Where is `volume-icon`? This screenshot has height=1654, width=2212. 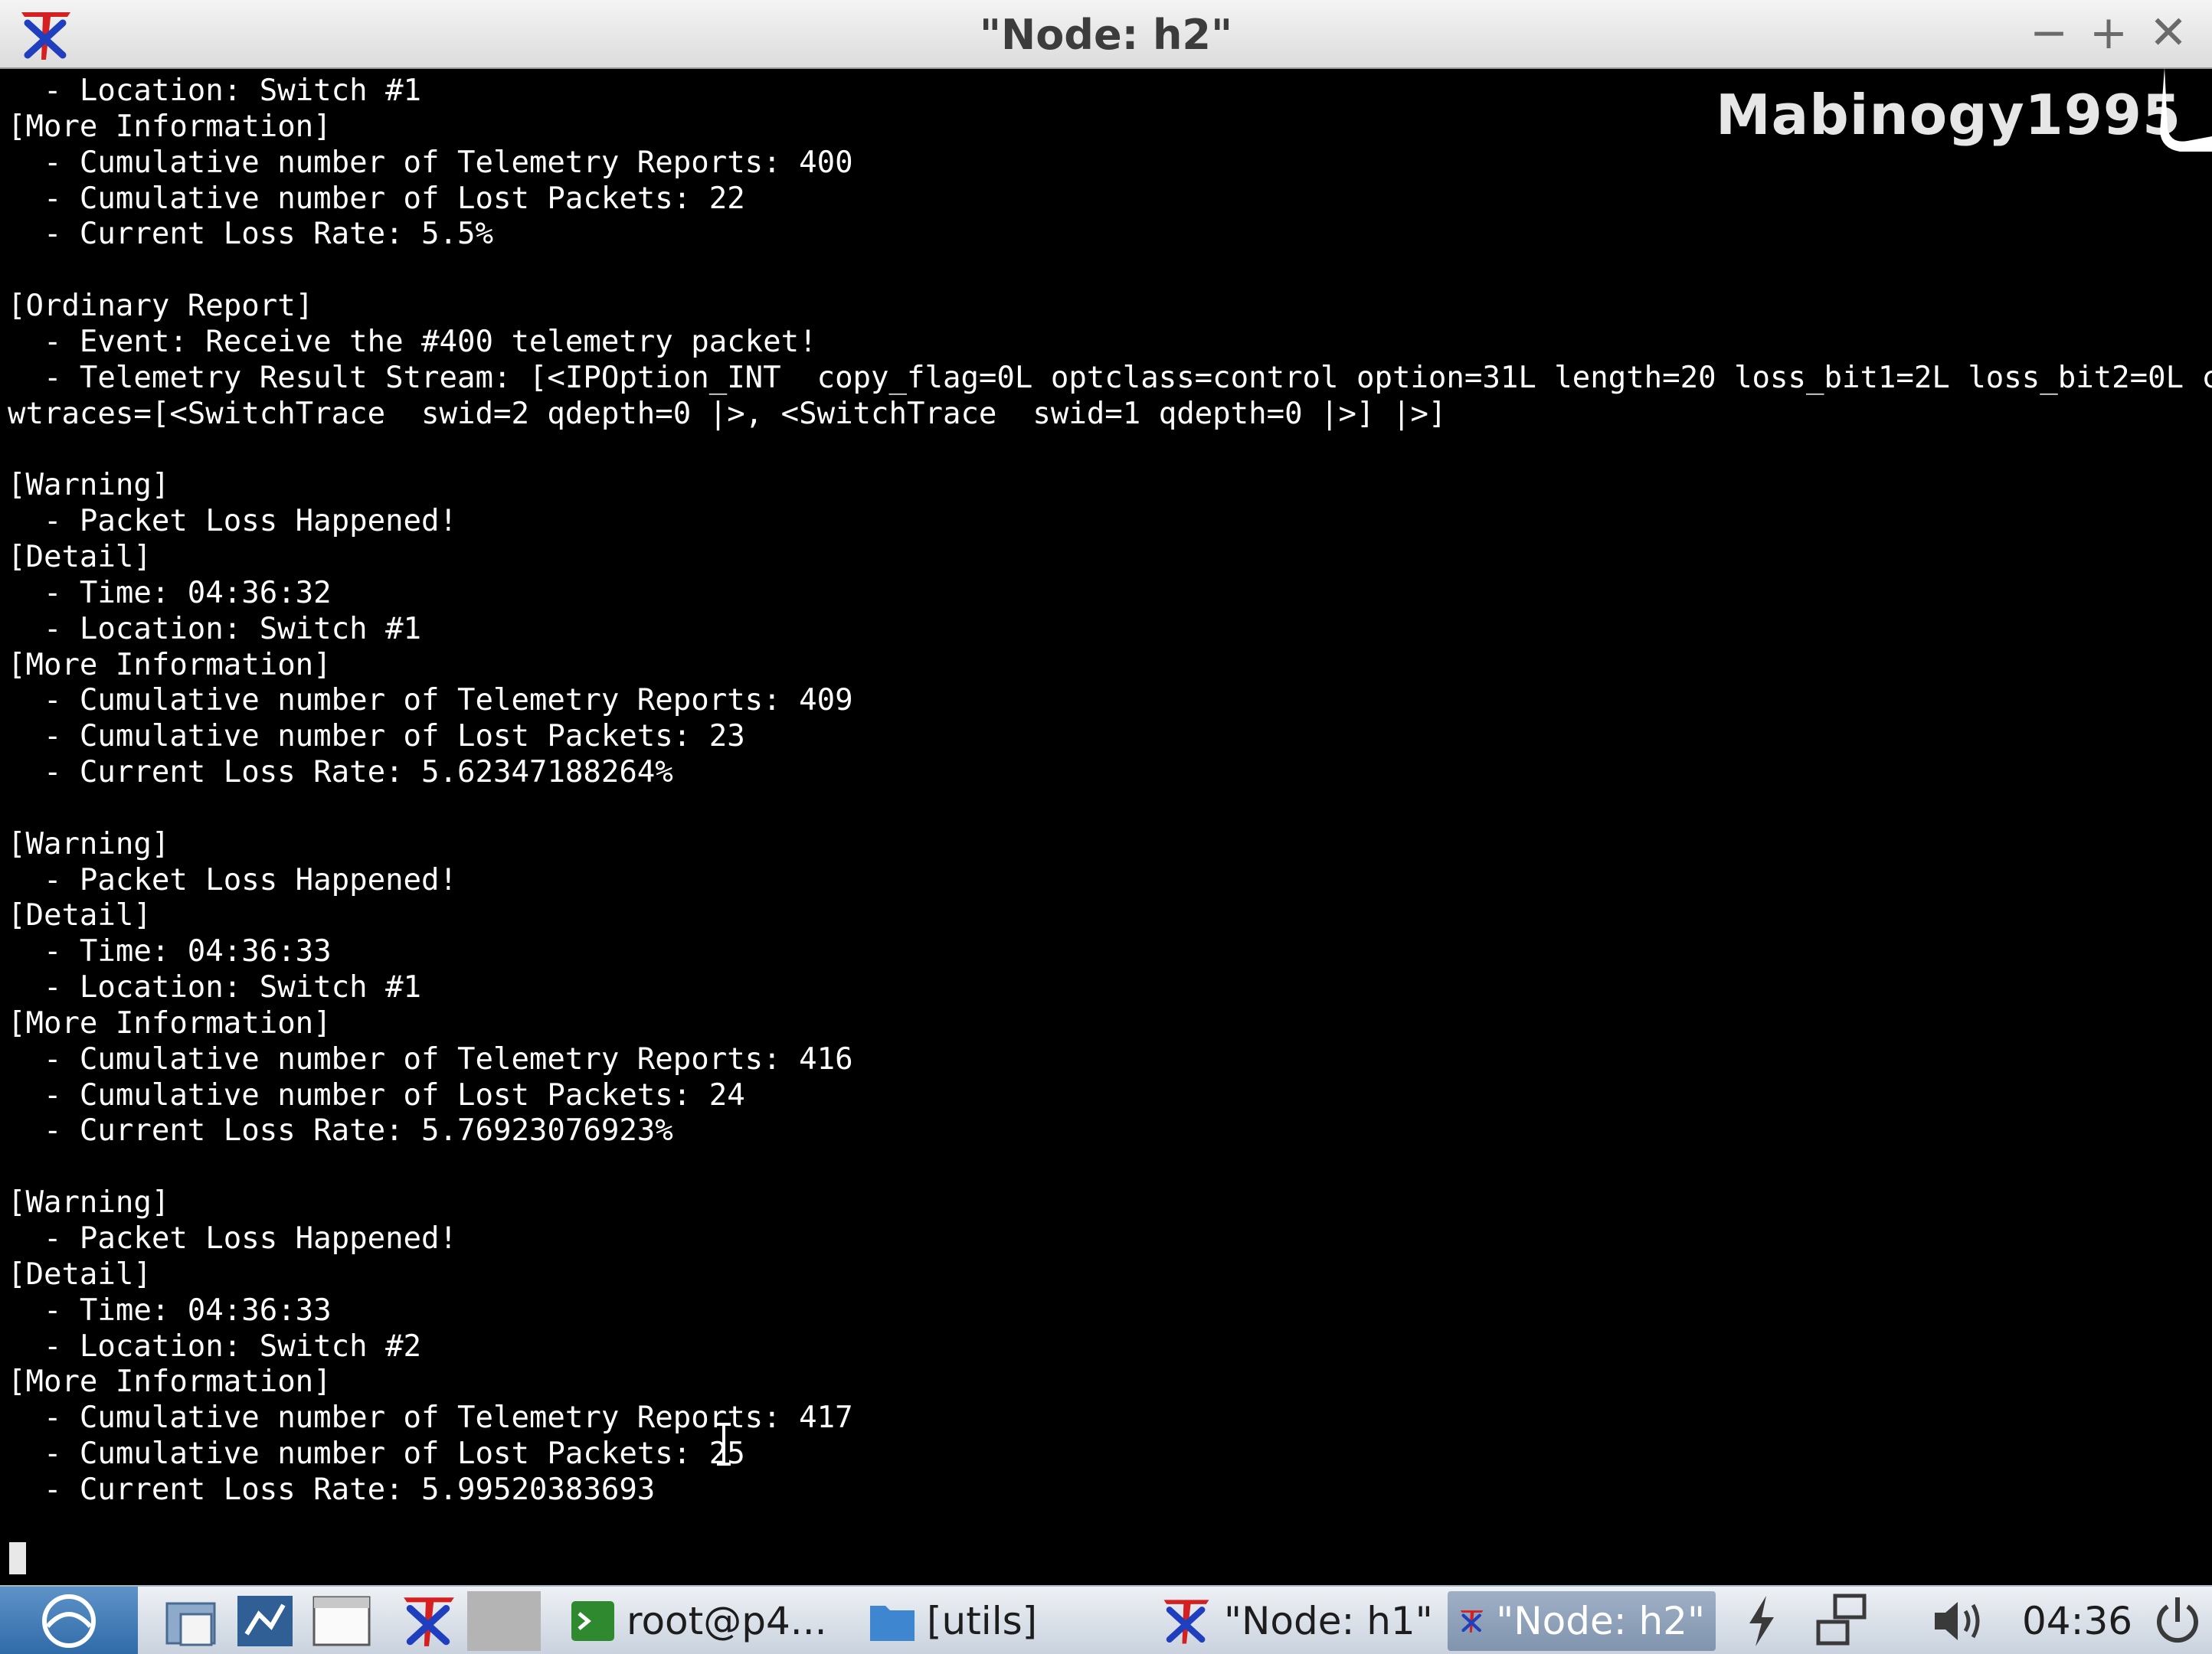 volume-icon is located at coordinates (1960, 1621).